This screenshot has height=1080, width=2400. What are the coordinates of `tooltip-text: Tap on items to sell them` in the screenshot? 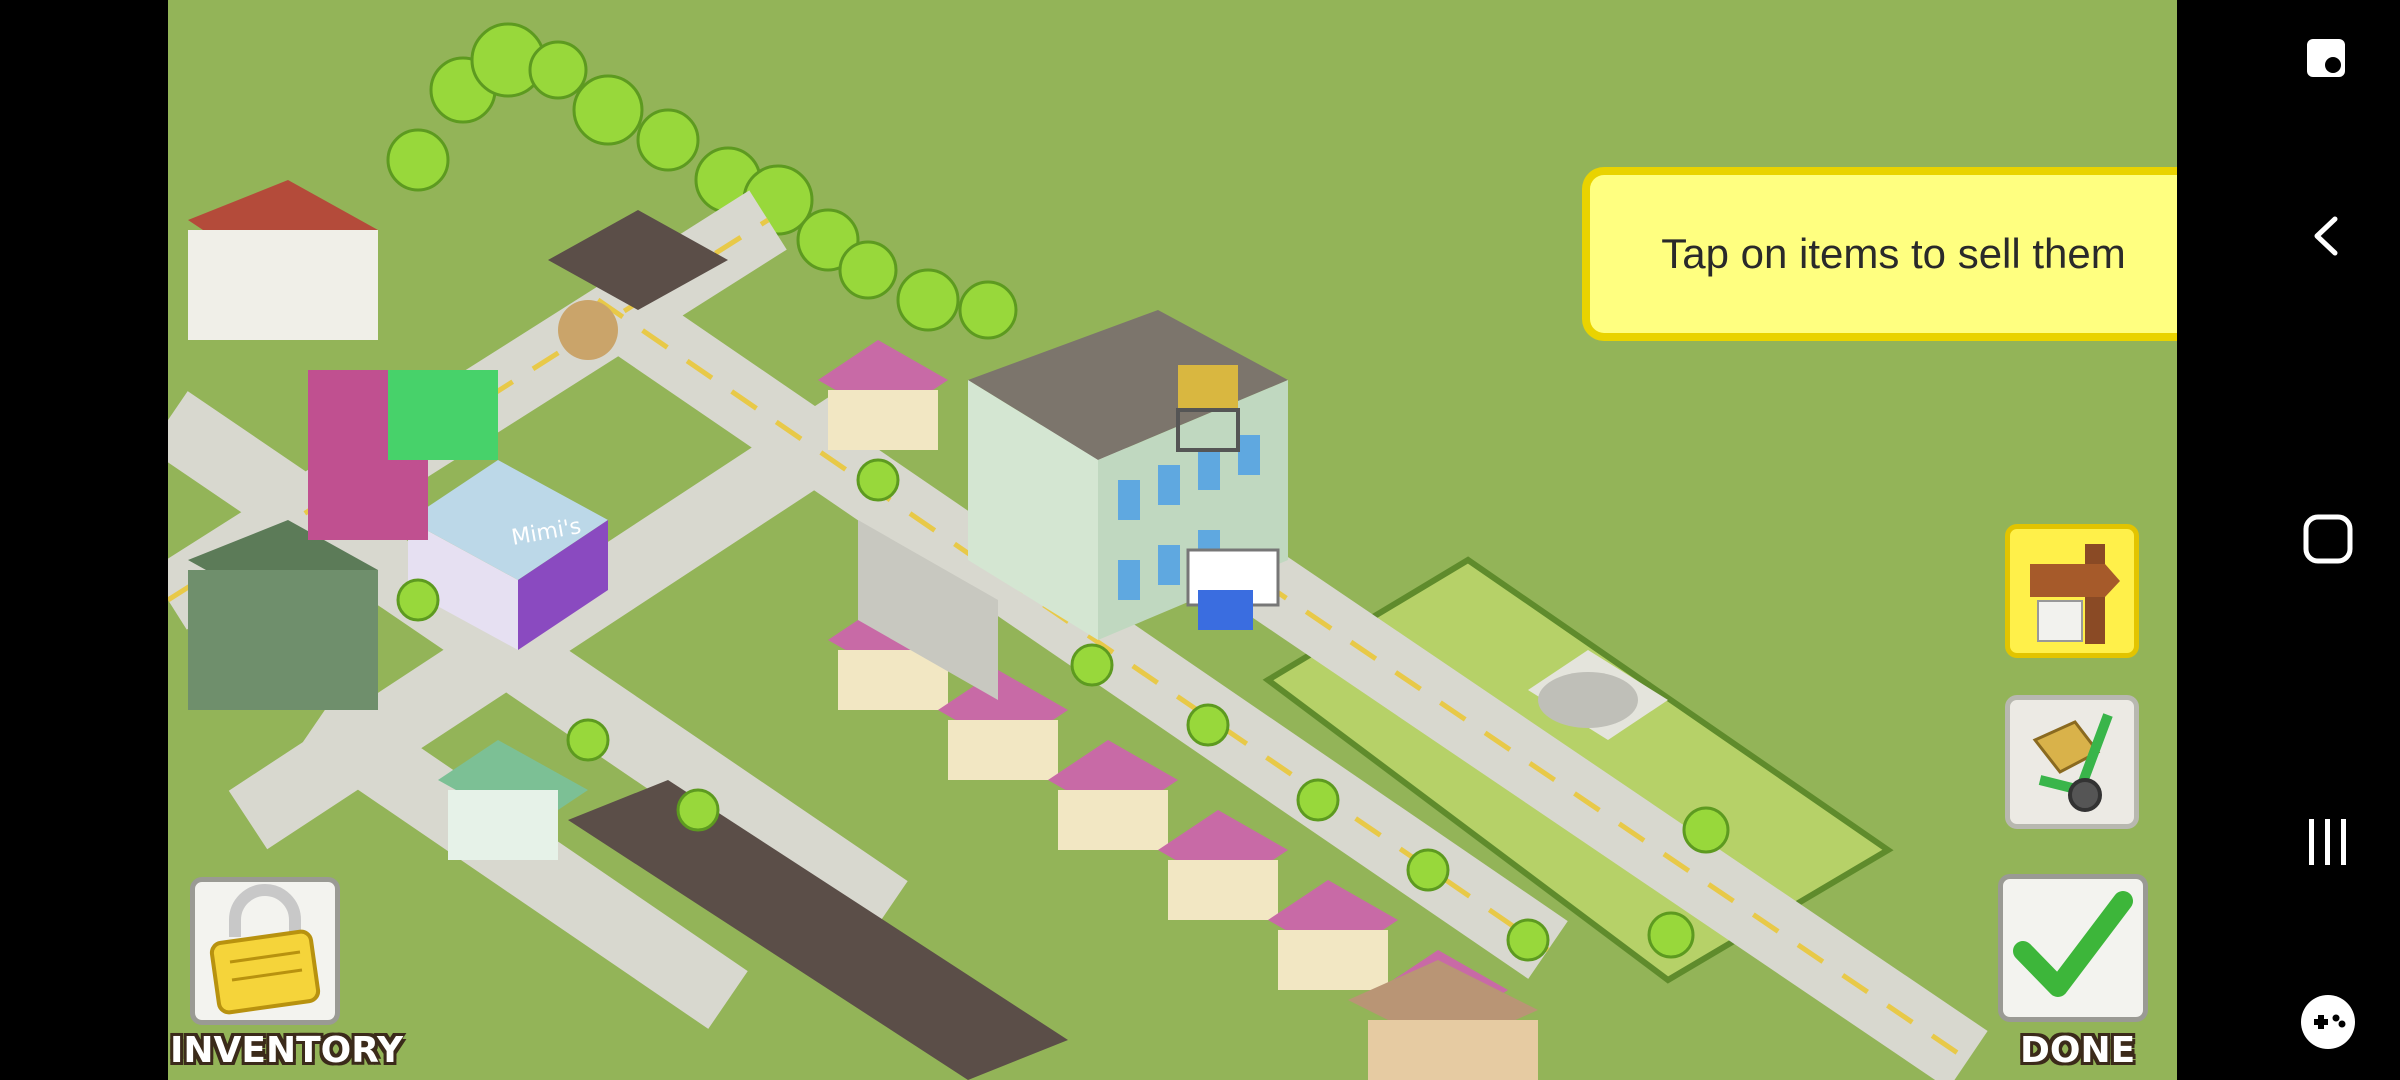 It's located at (1893, 253).